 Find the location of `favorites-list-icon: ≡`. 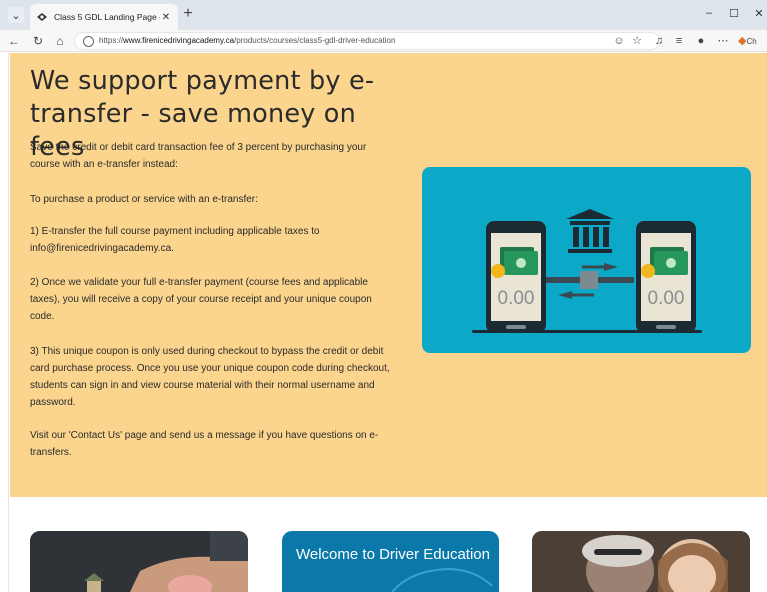

favorites-list-icon: ≡ is located at coordinates (679, 41).